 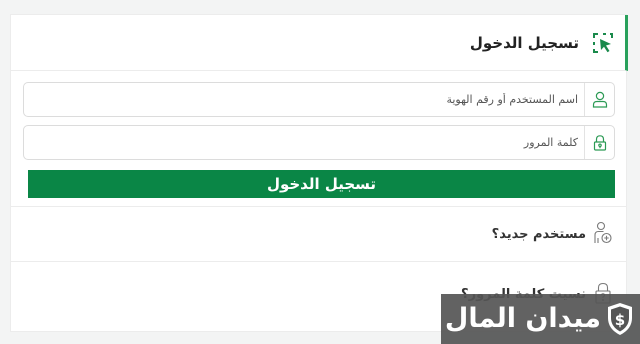 I want to click on username-icon-box, so click(x=599, y=99).